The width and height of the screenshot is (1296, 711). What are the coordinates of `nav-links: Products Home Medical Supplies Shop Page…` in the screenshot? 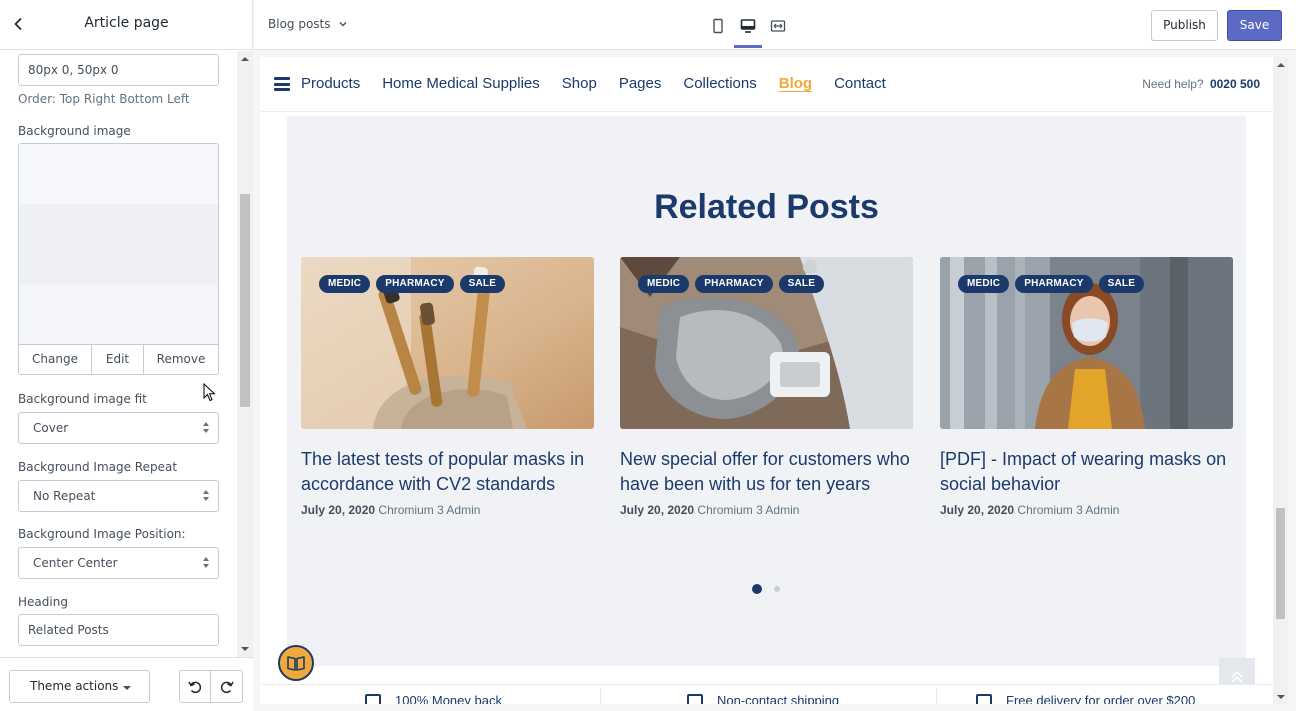 It's located at (604, 83).